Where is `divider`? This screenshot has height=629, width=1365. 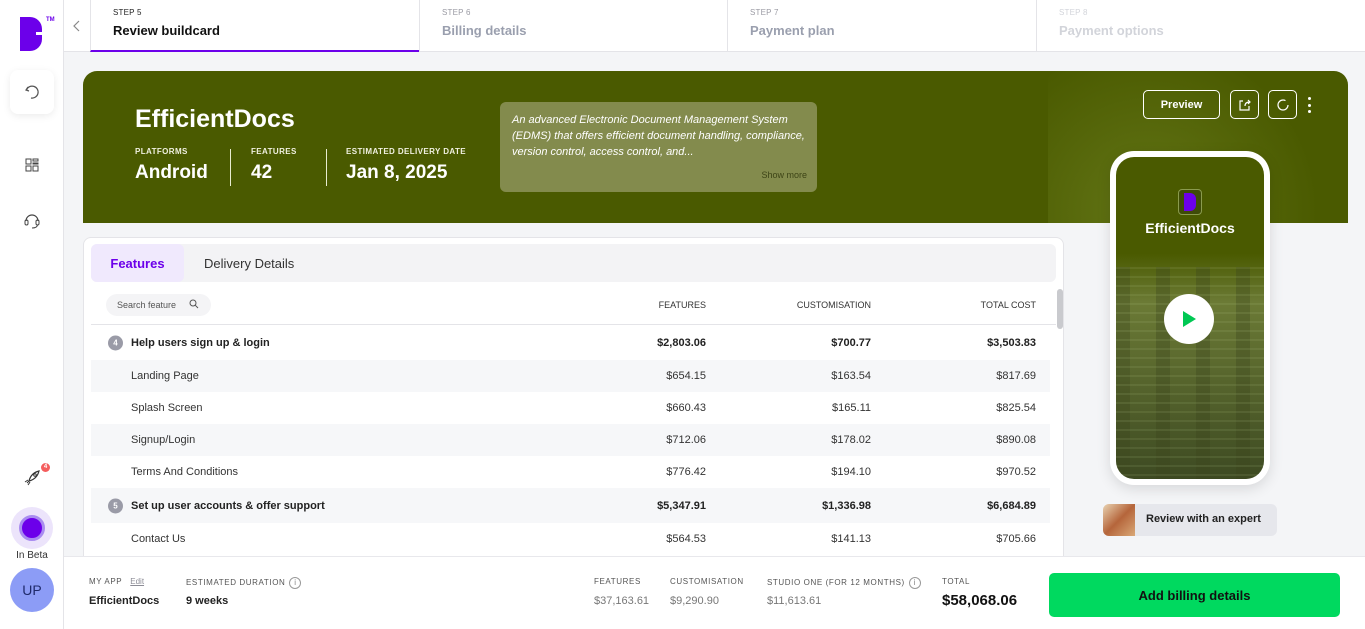
divider is located at coordinates (326, 167).